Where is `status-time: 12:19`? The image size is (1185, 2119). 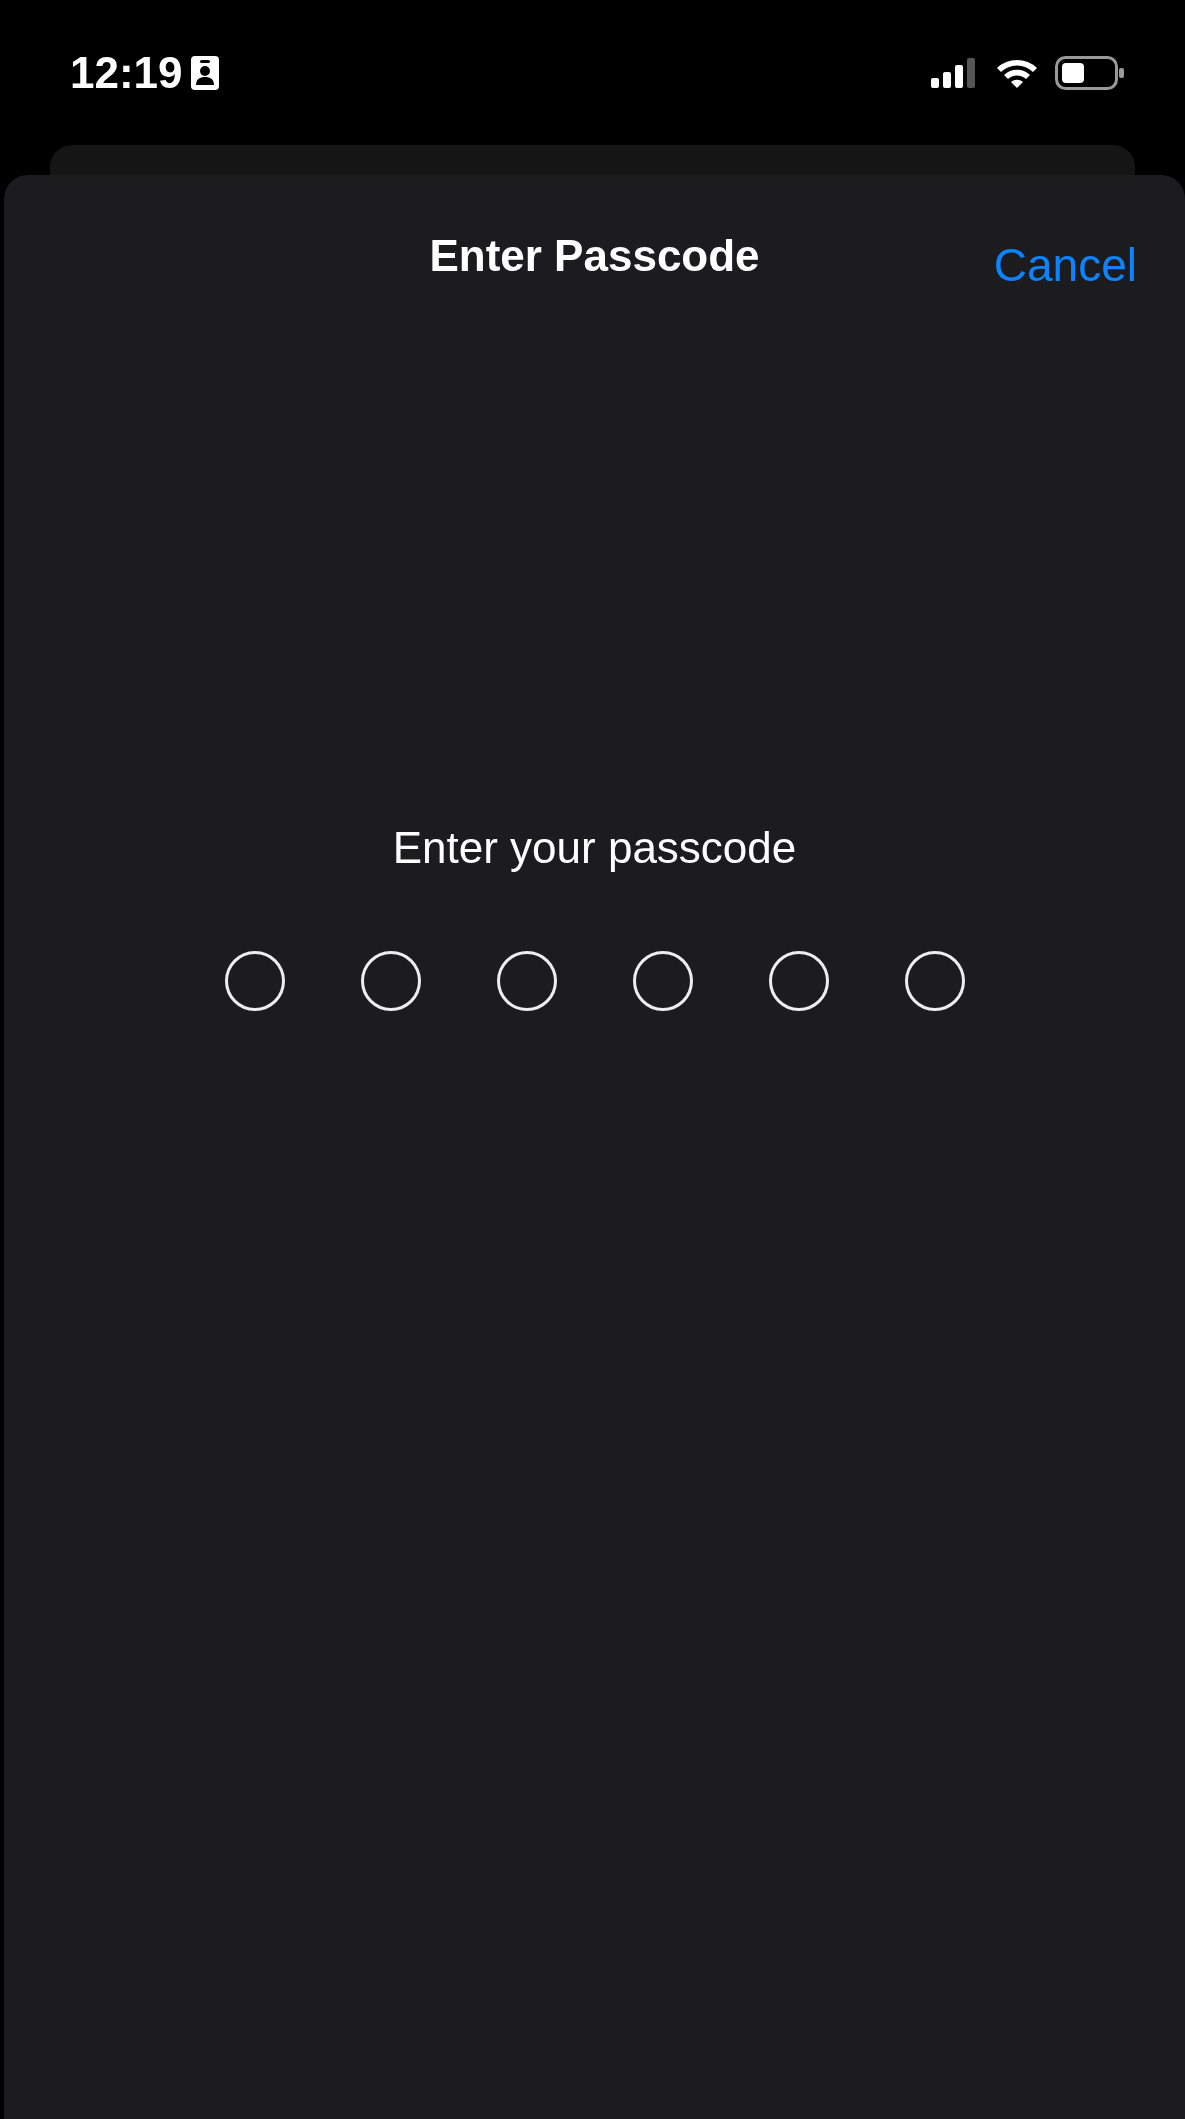
status-time: 12:19 is located at coordinates (126, 72).